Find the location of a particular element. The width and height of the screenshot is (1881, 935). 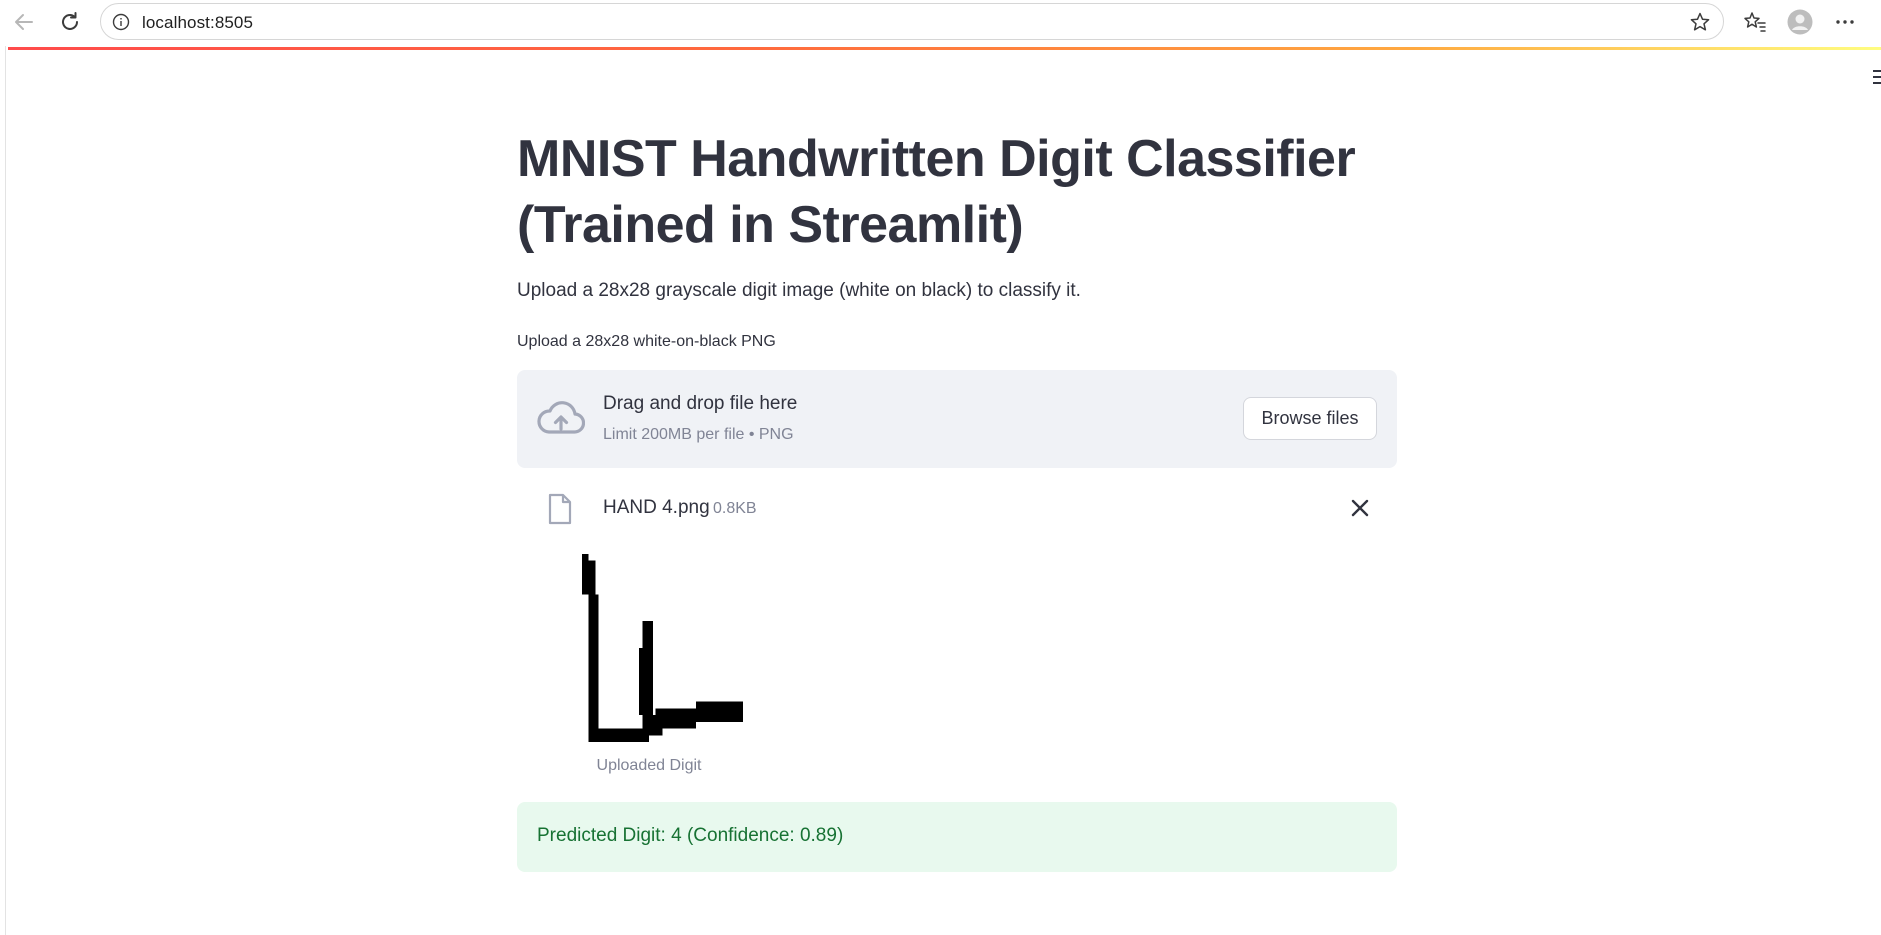

refresh-button is located at coordinates (70, 22).